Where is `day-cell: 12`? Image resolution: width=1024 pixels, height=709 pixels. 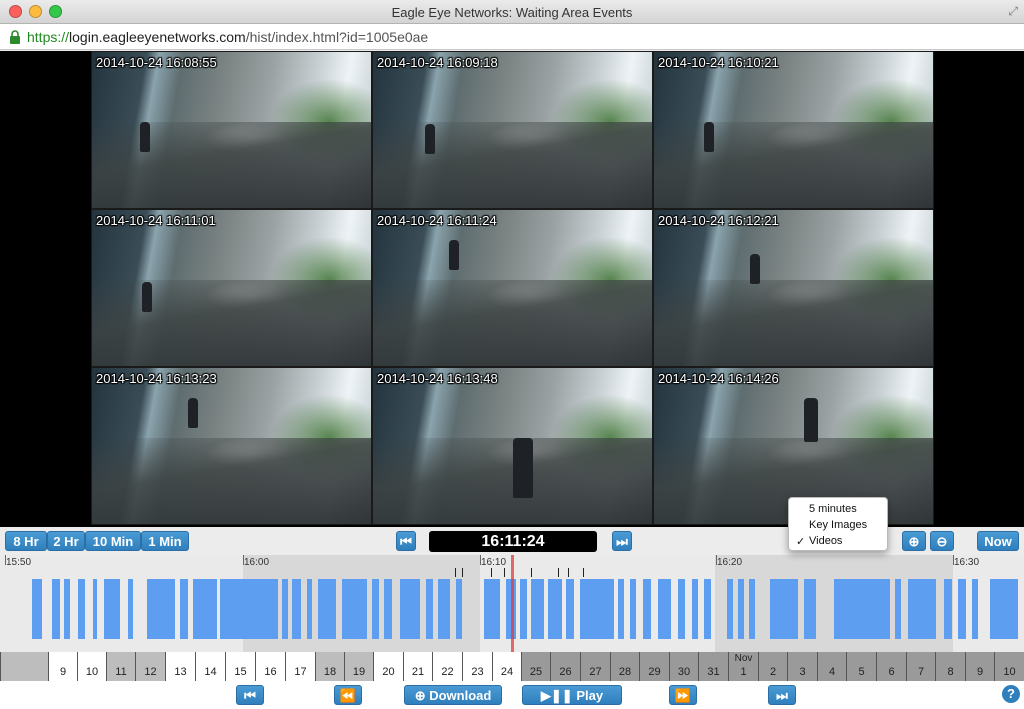 day-cell: 12 is located at coordinates (150, 666).